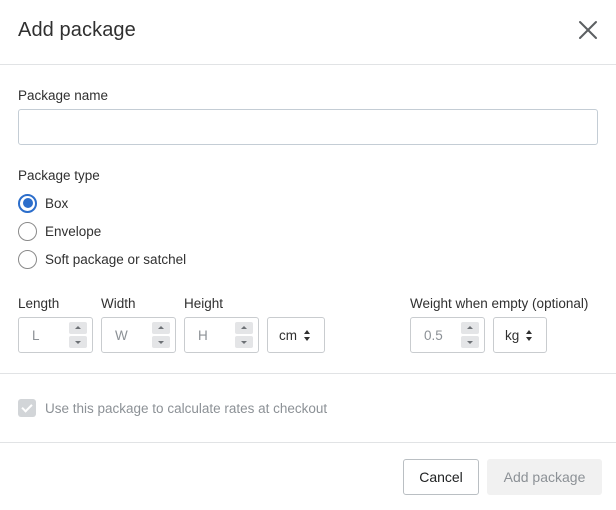 The height and width of the screenshot is (510, 616). I want to click on dialog-header: Add package, so click(308, 32).